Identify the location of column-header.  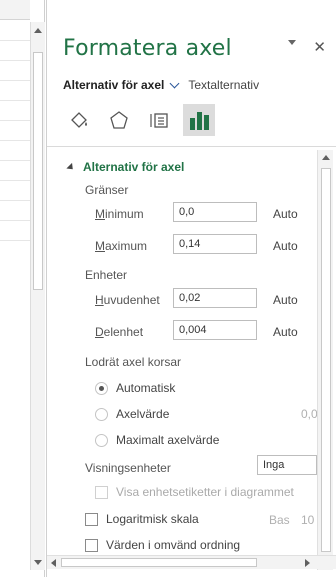
(15, 10).